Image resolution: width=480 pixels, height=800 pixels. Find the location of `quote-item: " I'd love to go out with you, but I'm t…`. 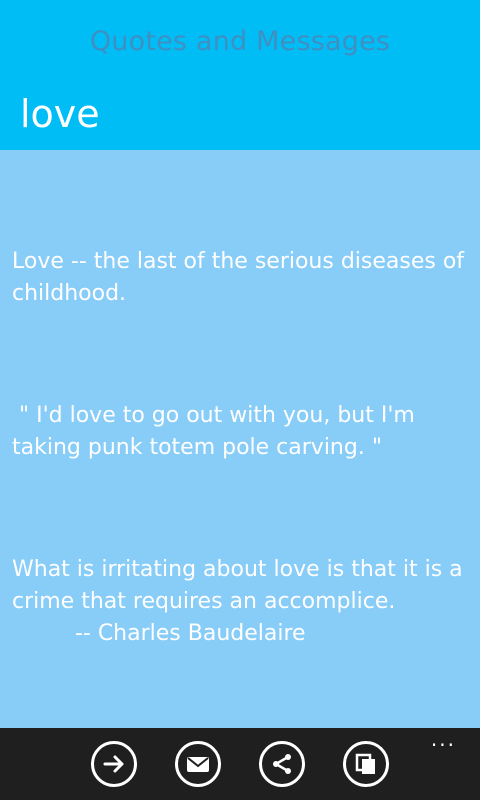

quote-item: " I'd love to go out with you, but I'm t… is located at coordinates (242, 432).